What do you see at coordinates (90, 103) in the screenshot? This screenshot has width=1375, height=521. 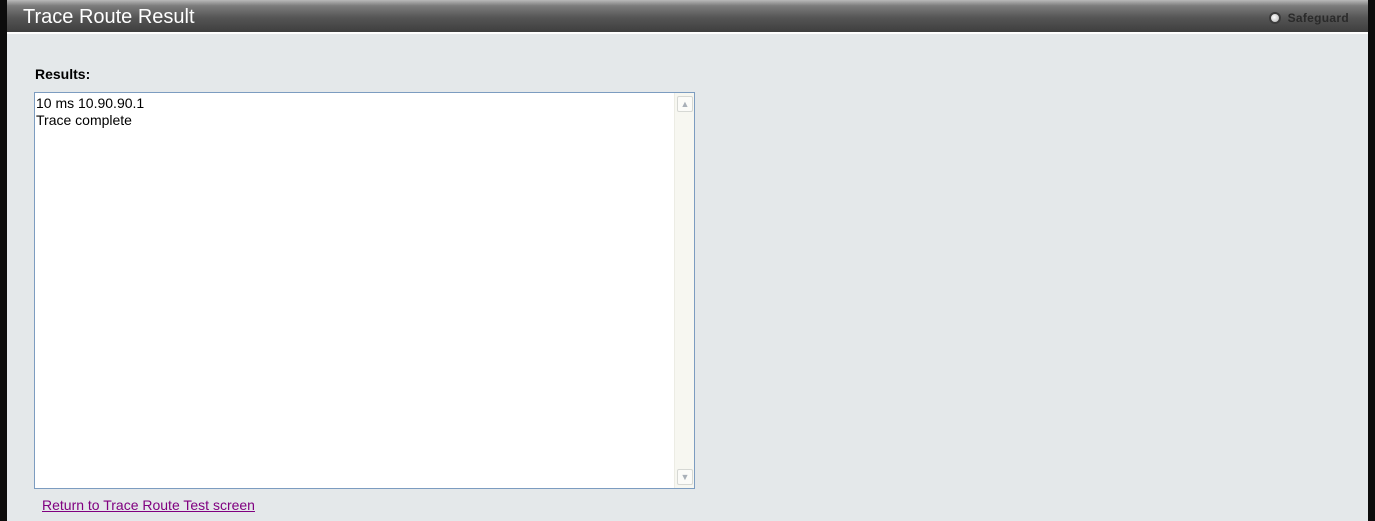 I see `results-line: 10 ms 10.90.90.1` at bounding box center [90, 103].